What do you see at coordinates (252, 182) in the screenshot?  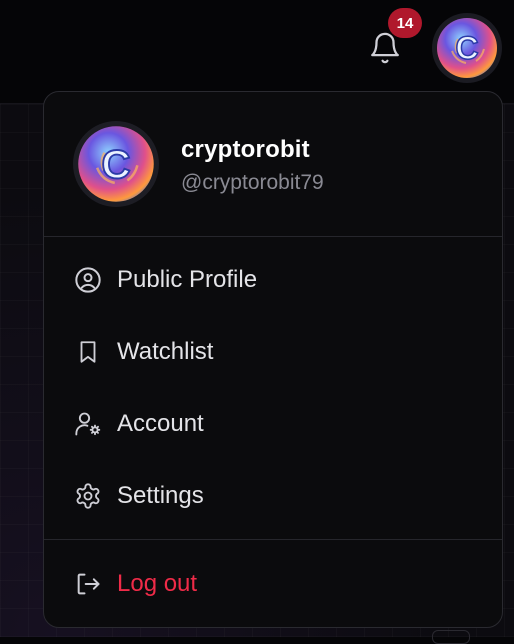 I see `user-handle: @cryptorobit79` at bounding box center [252, 182].